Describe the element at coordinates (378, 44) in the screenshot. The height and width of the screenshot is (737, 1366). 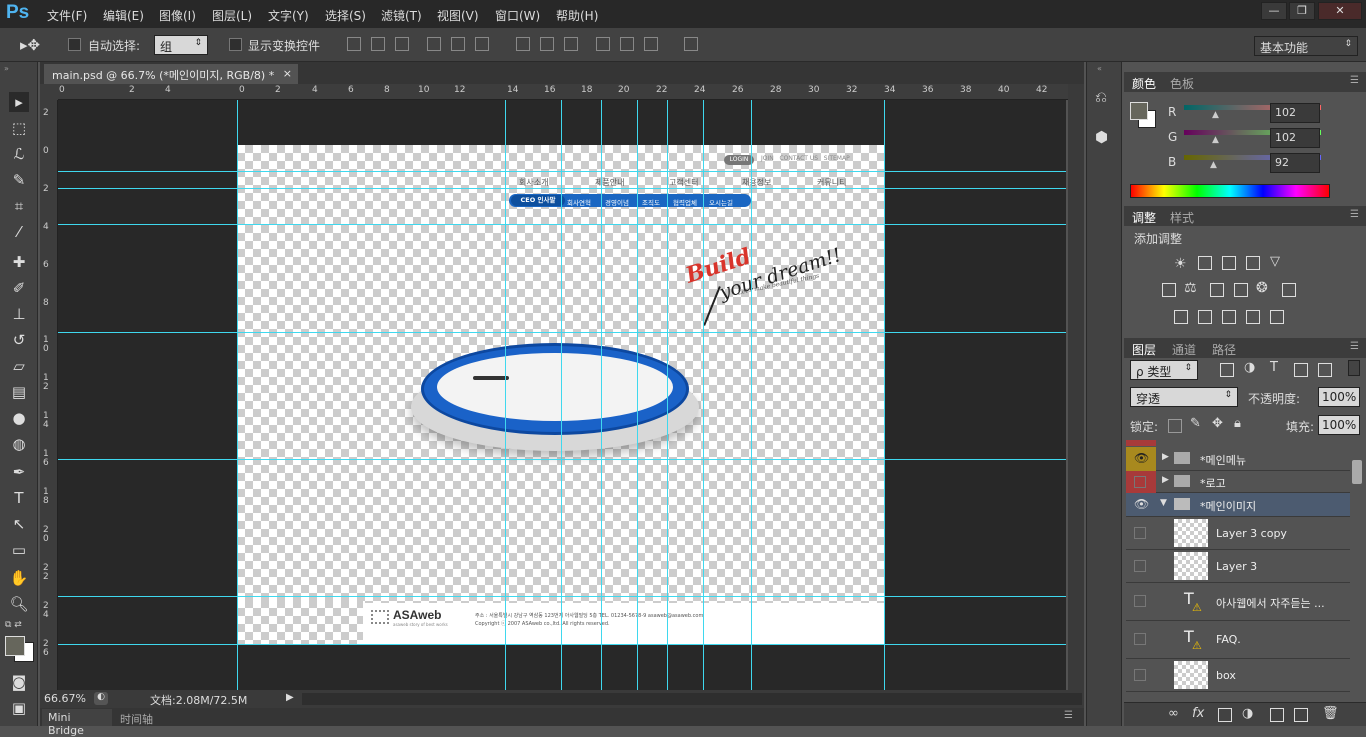
I see `align-vcenter-icon` at that location.